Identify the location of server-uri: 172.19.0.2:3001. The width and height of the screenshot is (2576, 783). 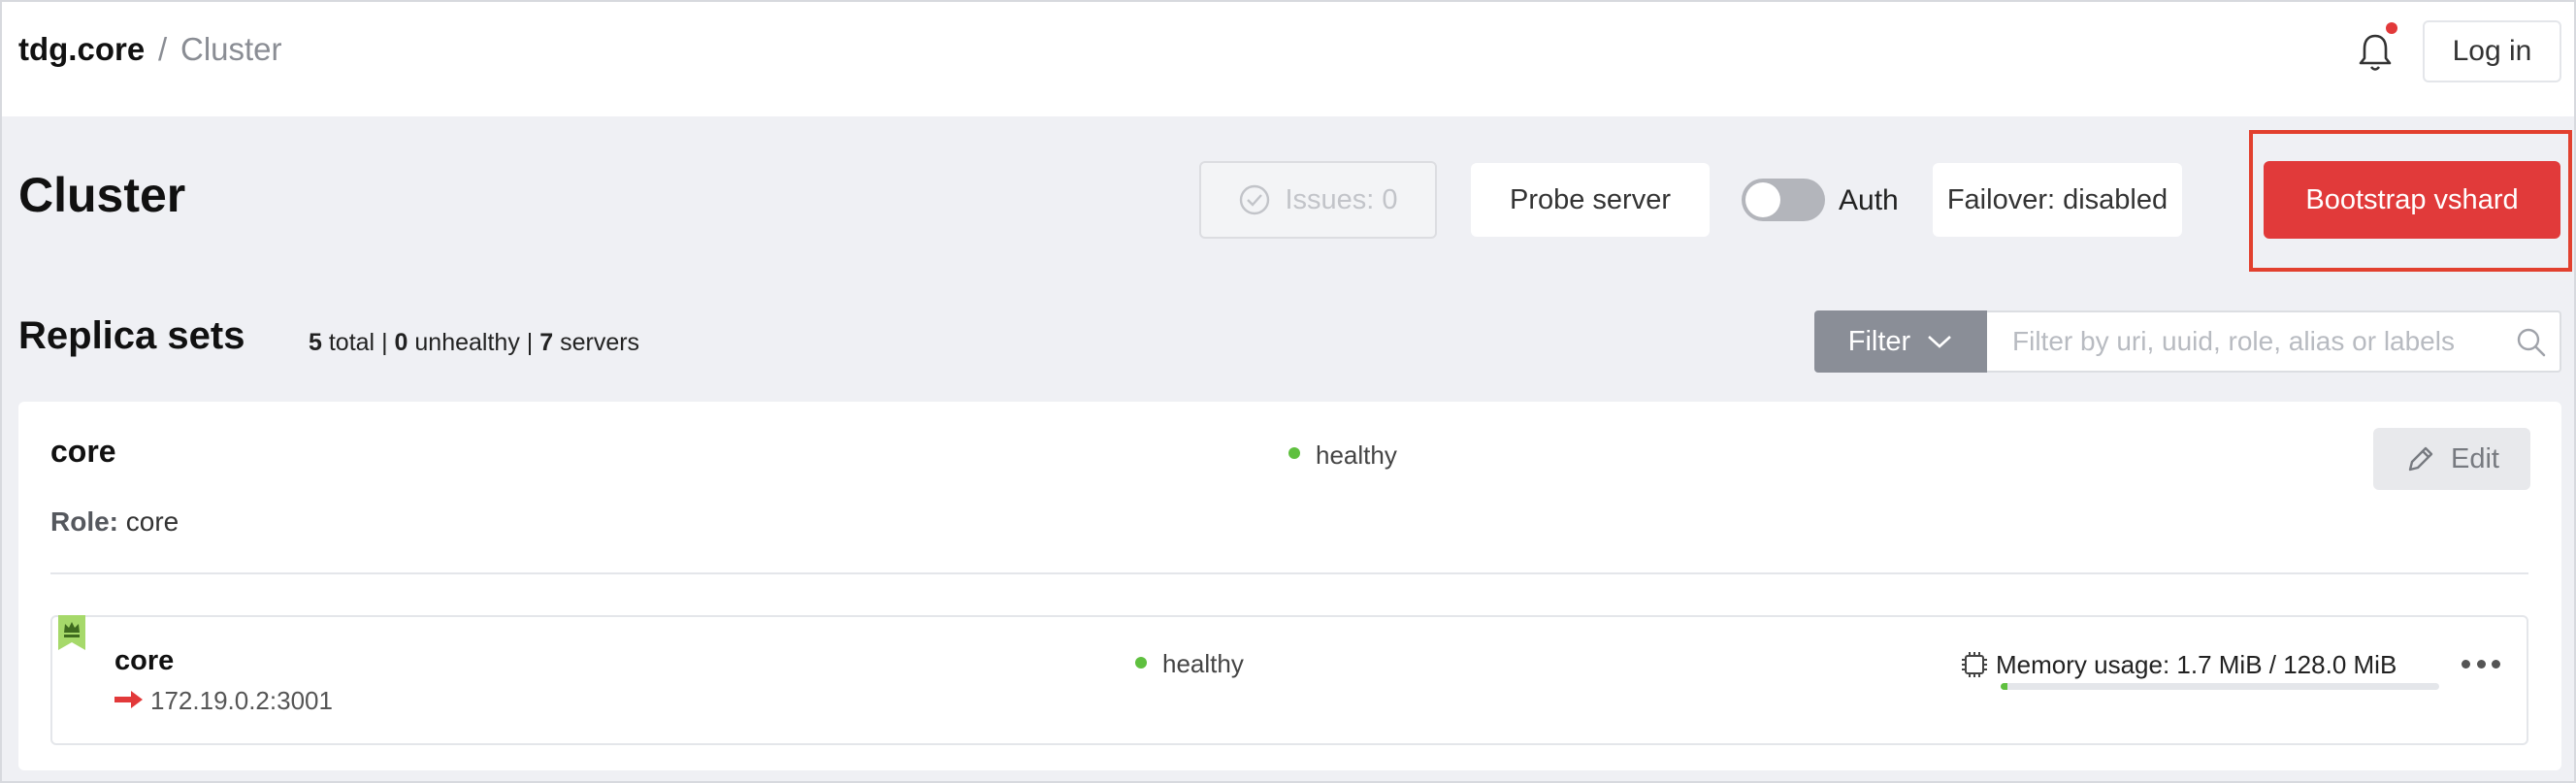
(242, 701).